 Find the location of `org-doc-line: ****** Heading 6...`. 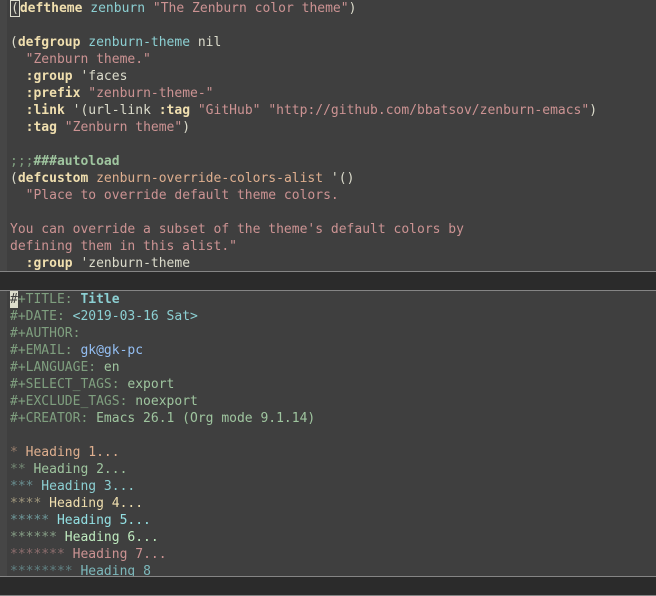

org-doc-line: ****** Heading 6... is located at coordinates (333, 537).